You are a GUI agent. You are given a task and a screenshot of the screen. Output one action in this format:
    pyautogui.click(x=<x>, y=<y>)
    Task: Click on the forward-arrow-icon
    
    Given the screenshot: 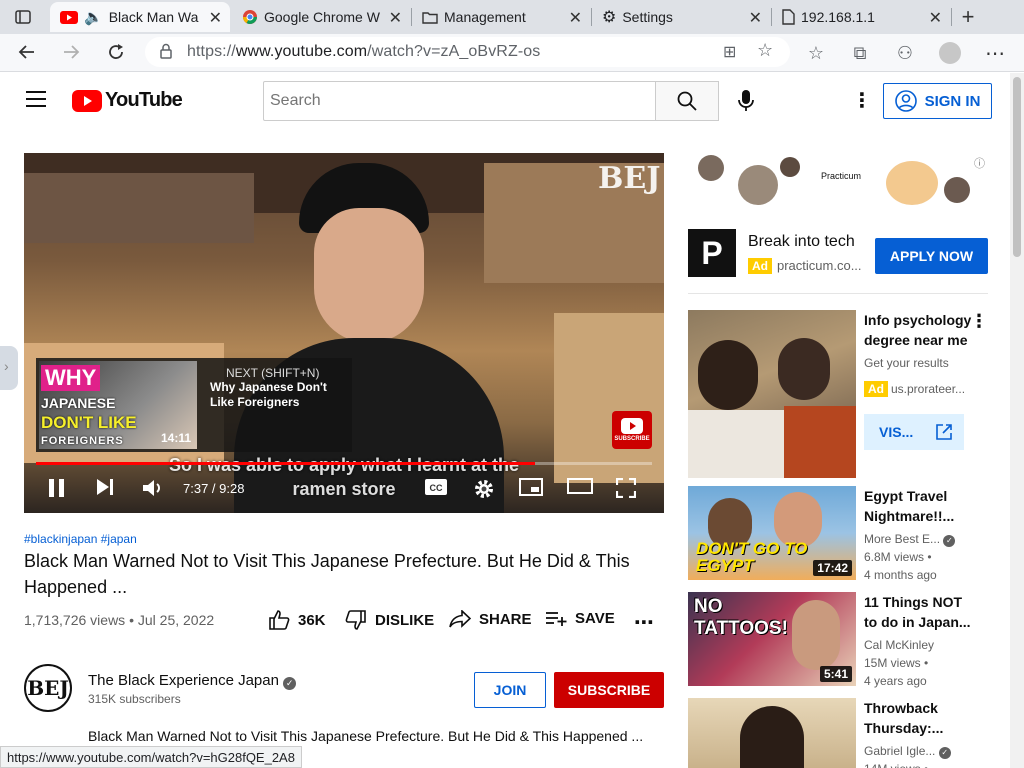 What is the action you would take?
    pyautogui.click(x=71, y=52)
    